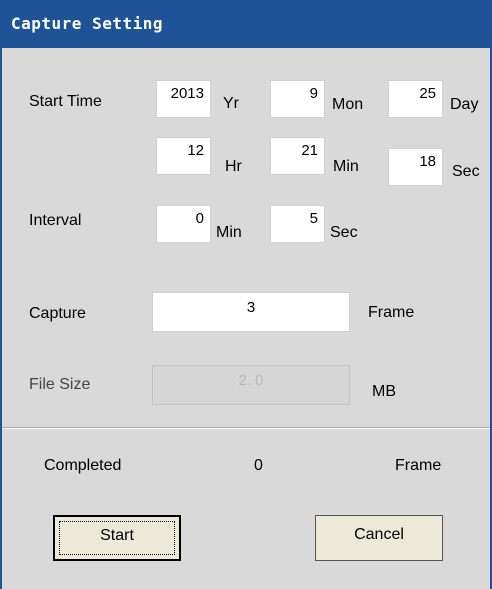  I want to click on section-divider, so click(246, 428).